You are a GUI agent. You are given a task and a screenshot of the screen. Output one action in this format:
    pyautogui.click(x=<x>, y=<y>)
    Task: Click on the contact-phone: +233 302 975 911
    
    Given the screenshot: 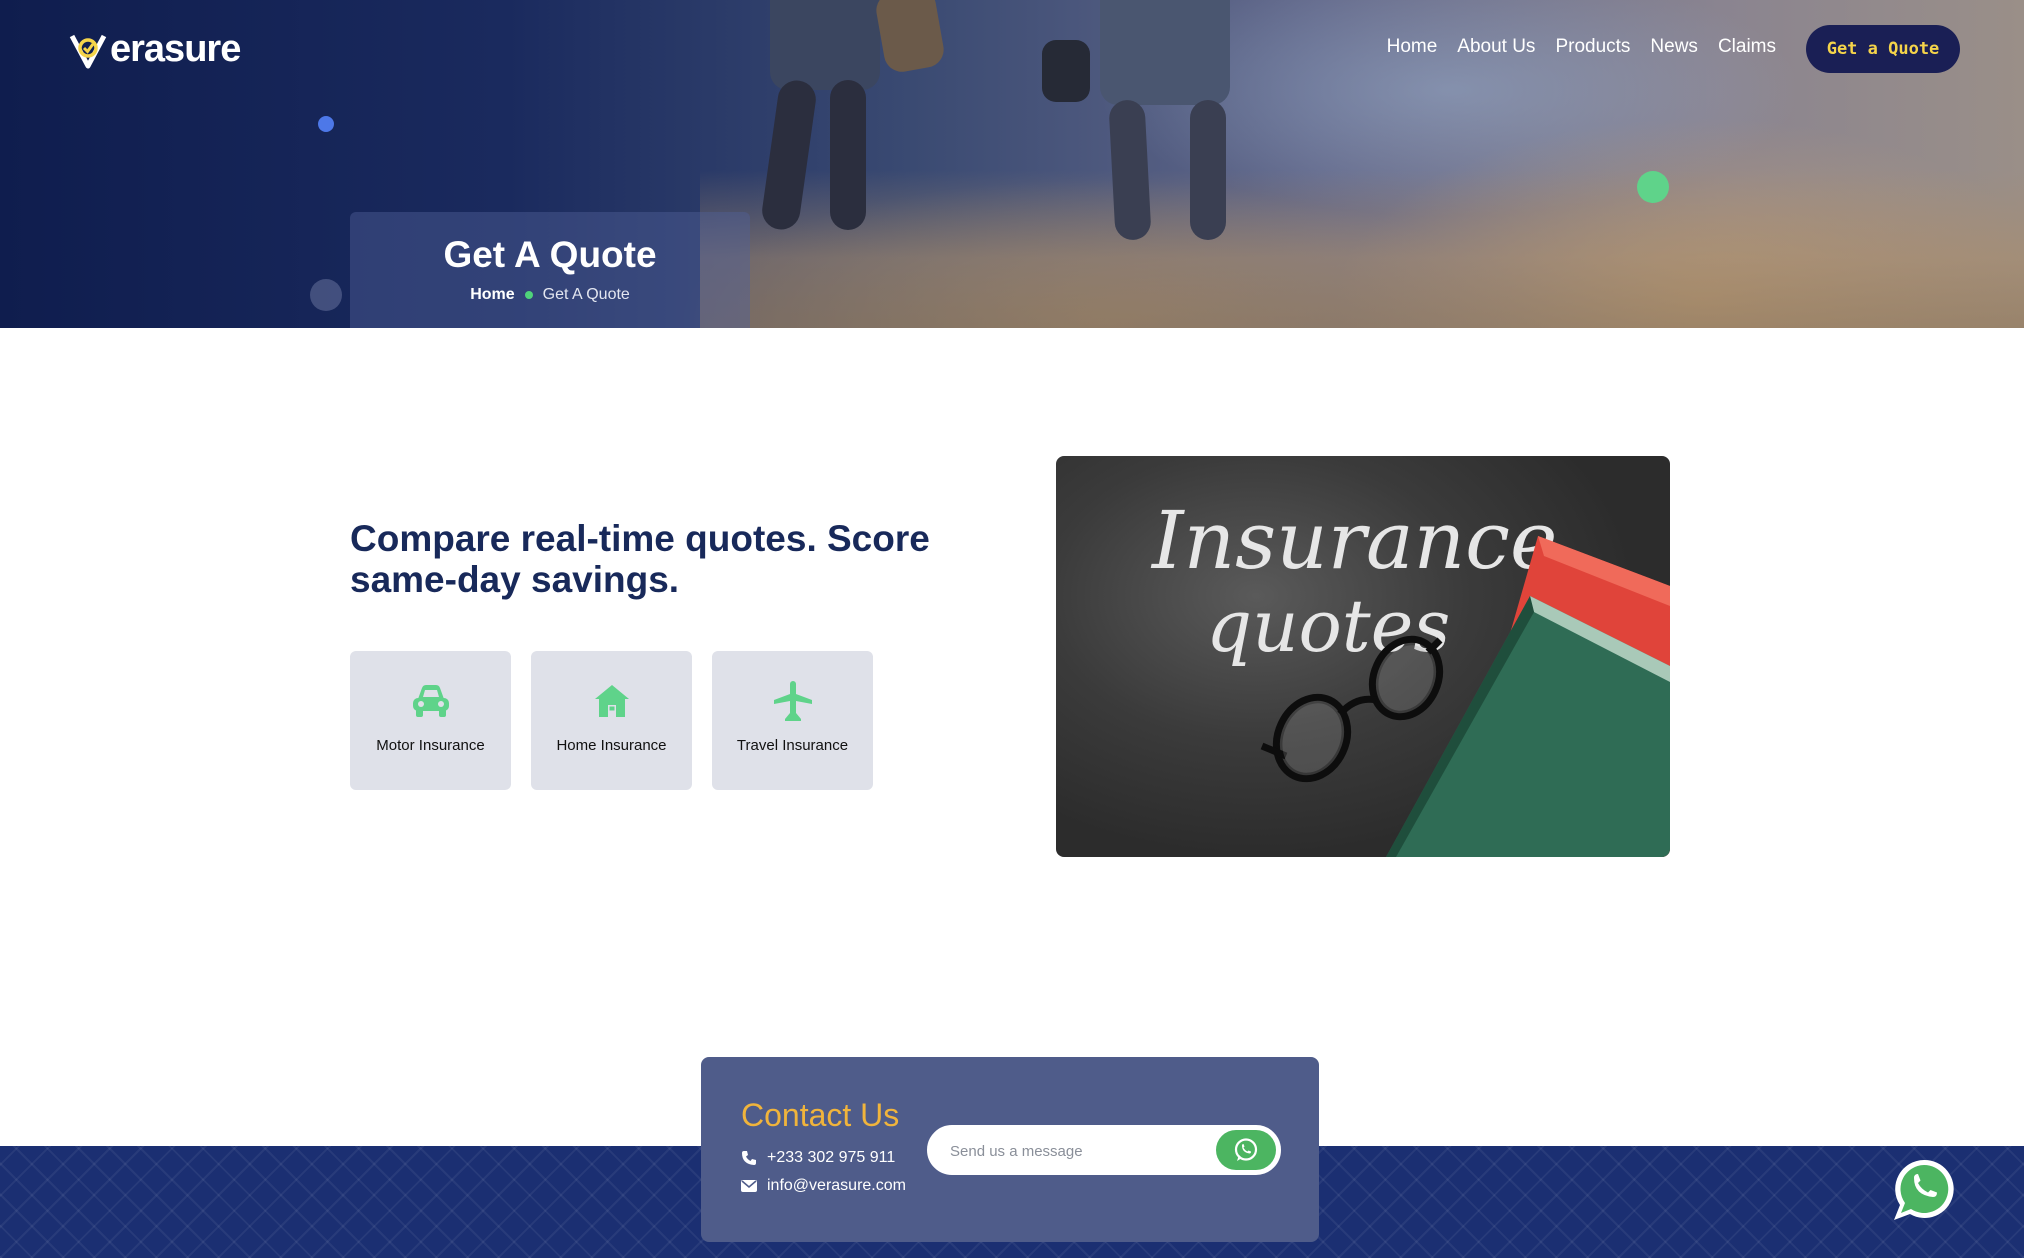 What is the action you would take?
    pyautogui.click(x=818, y=1158)
    